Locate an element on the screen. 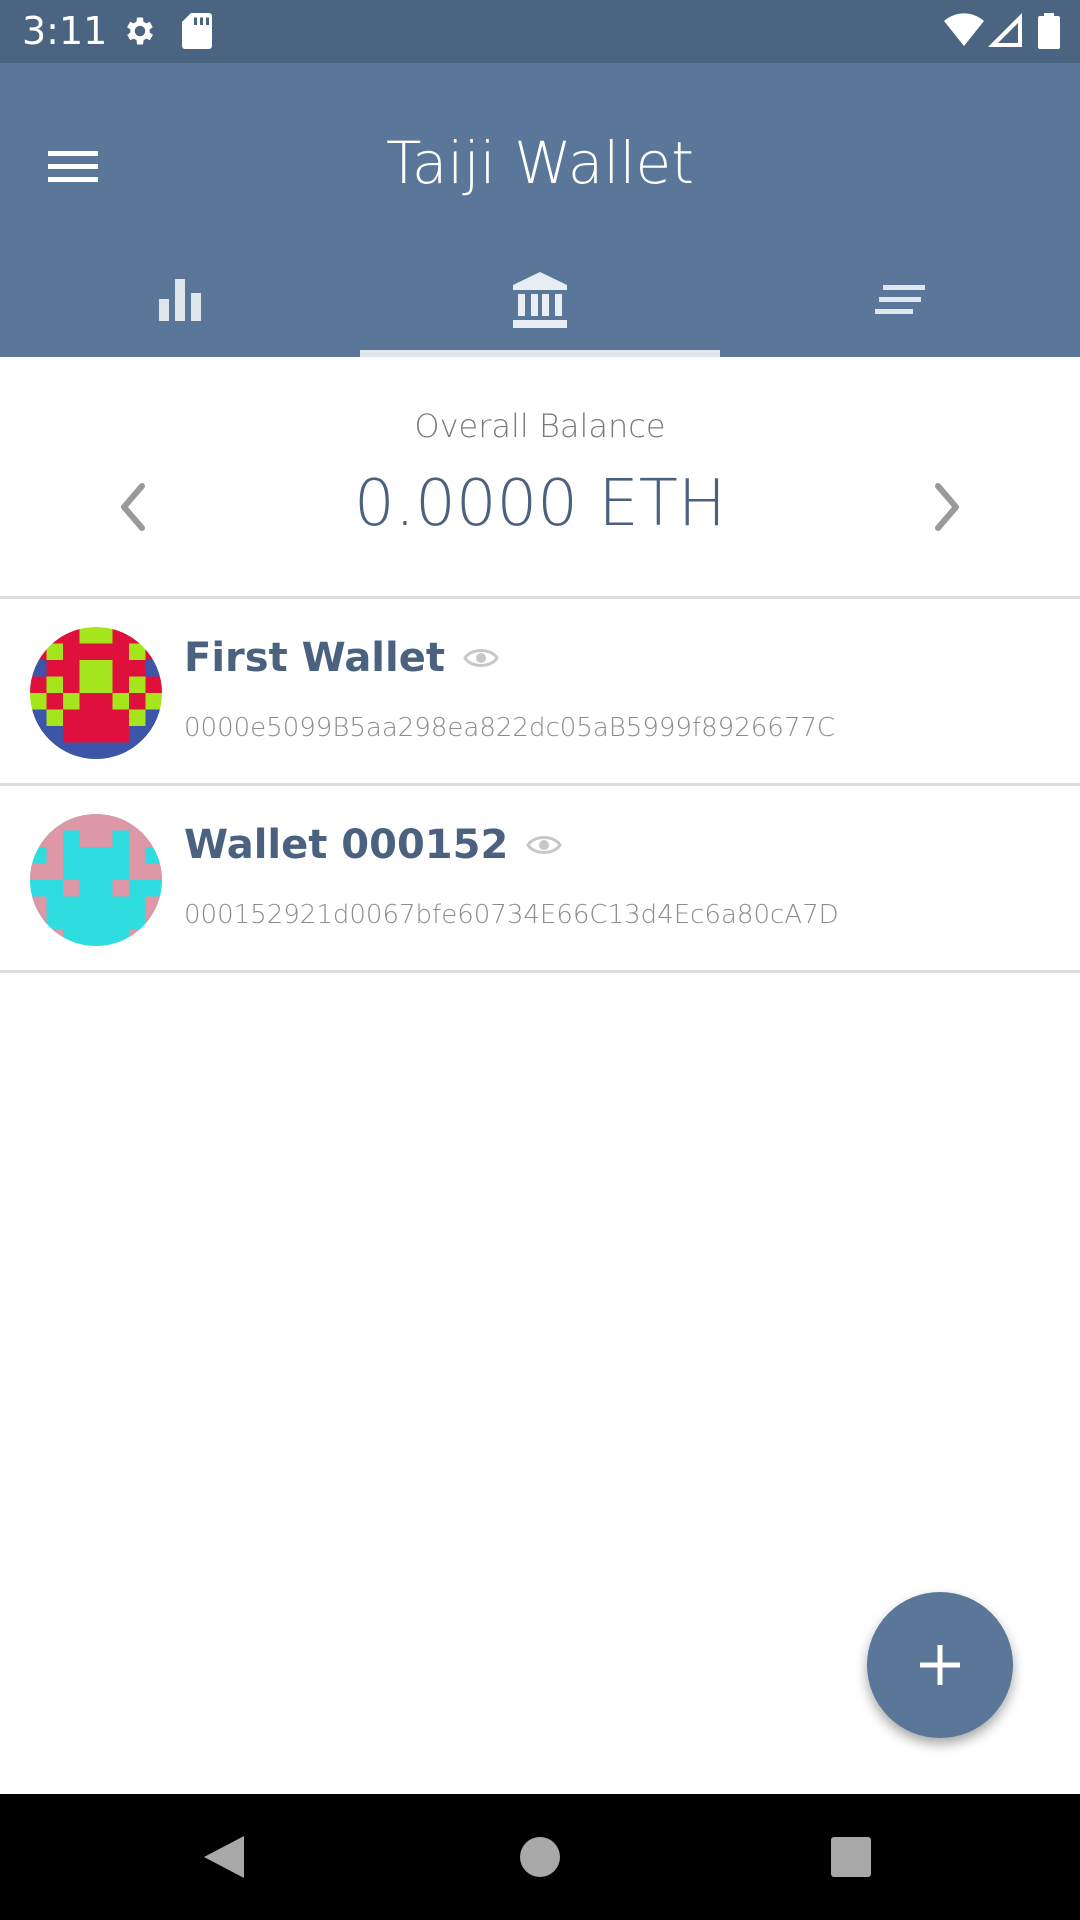 The width and height of the screenshot is (1080, 1920). wallet-address: 0000e5099B5aa298ea822dc05aB5999f8926677C is located at coordinates (510, 728).